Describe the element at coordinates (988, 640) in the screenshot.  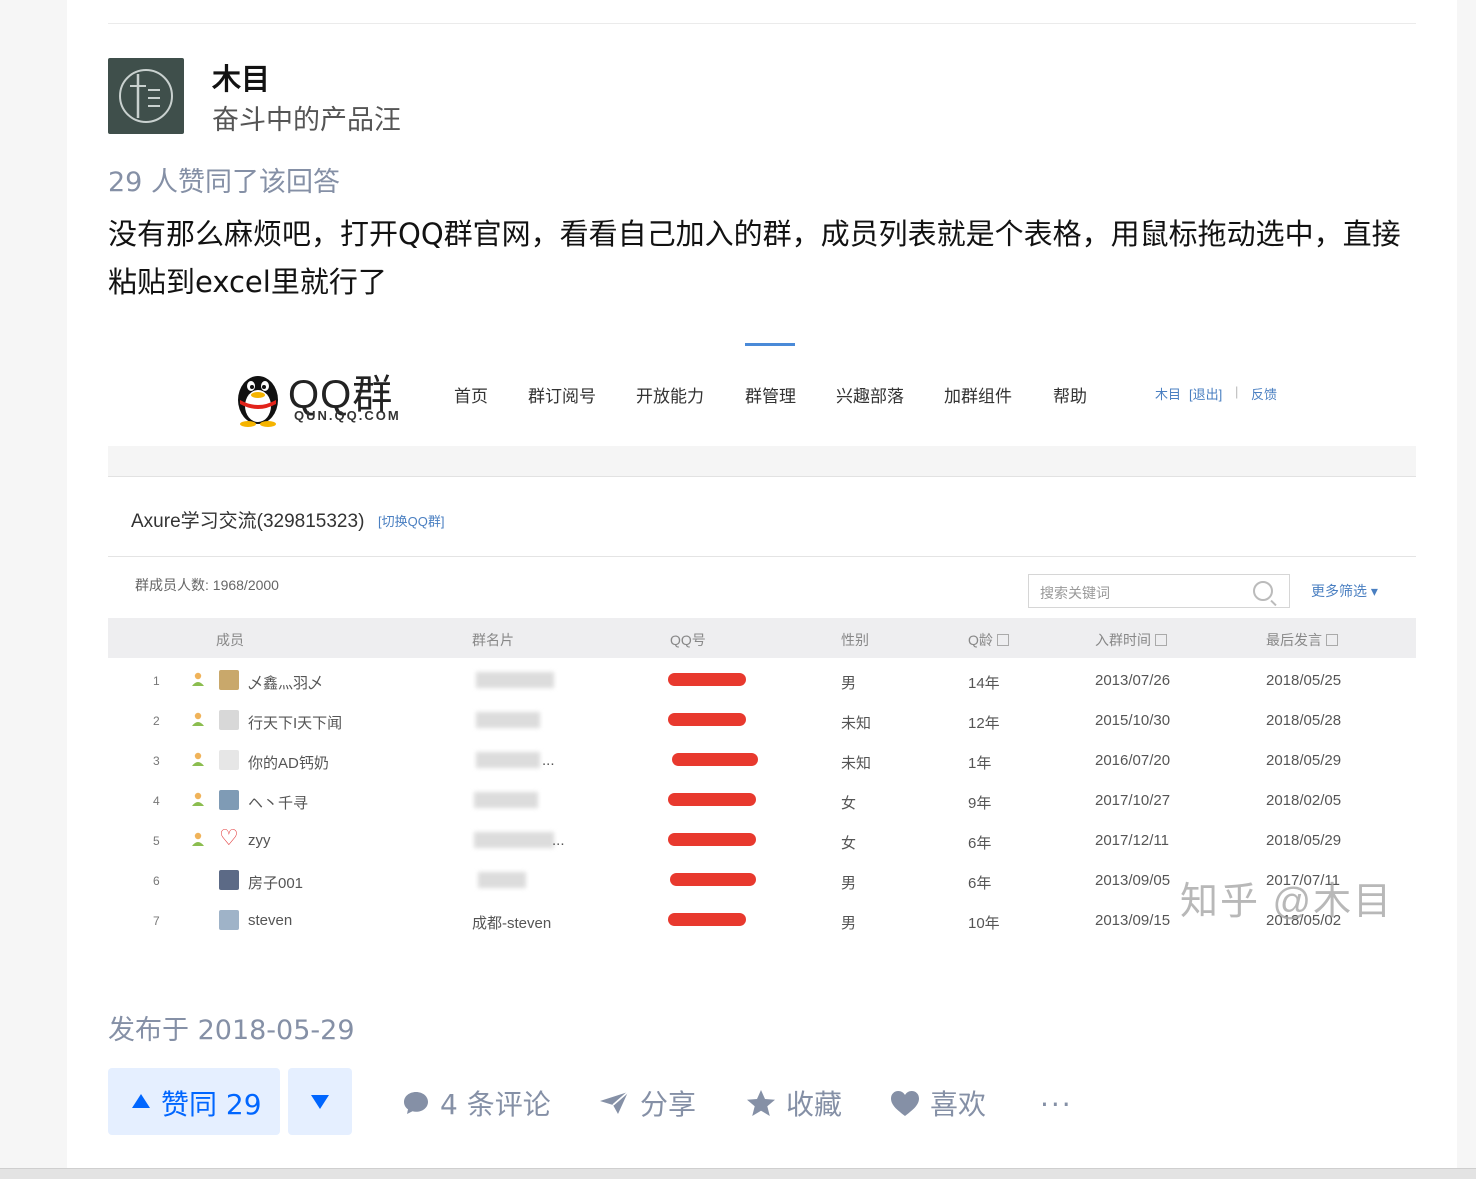
I see `th-qq-age: Q龄` at that location.